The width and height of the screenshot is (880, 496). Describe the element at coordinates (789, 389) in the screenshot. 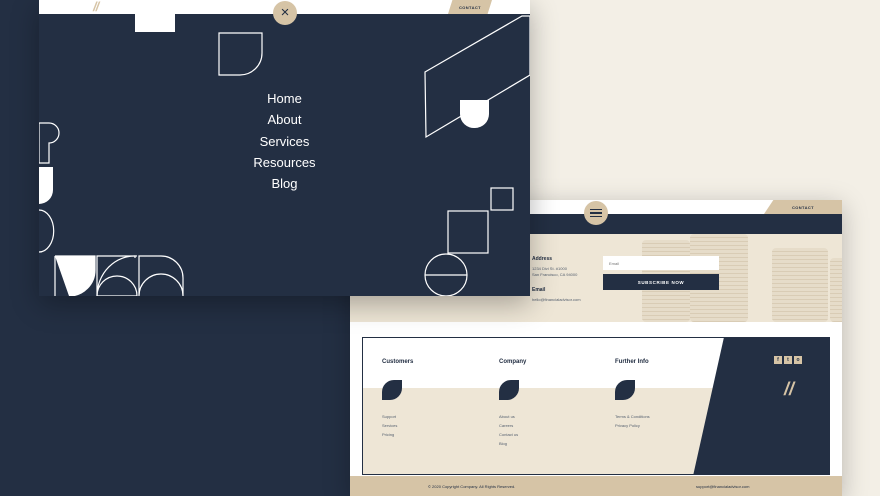

I see `quote-mark-logo: //` at that location.